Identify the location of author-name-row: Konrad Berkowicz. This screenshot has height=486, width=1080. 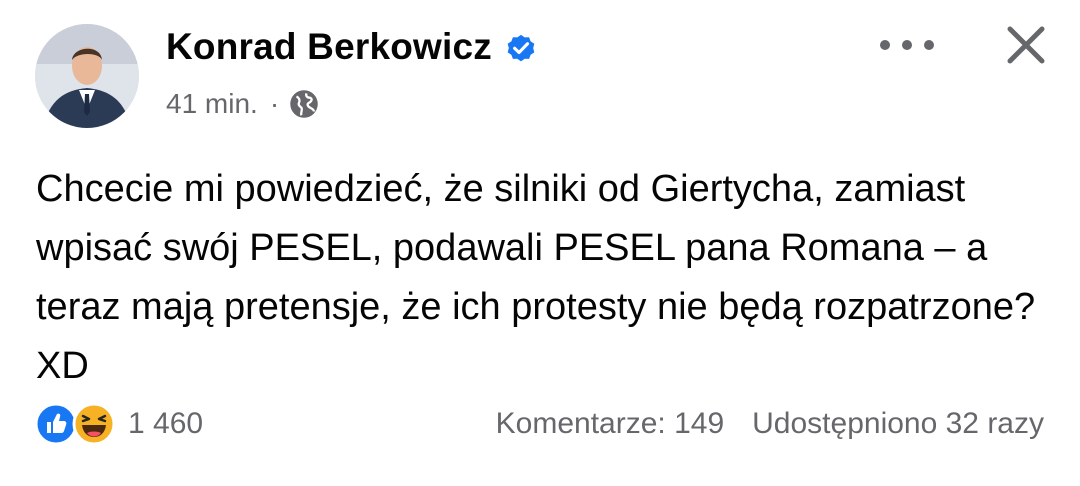
(352, 47).